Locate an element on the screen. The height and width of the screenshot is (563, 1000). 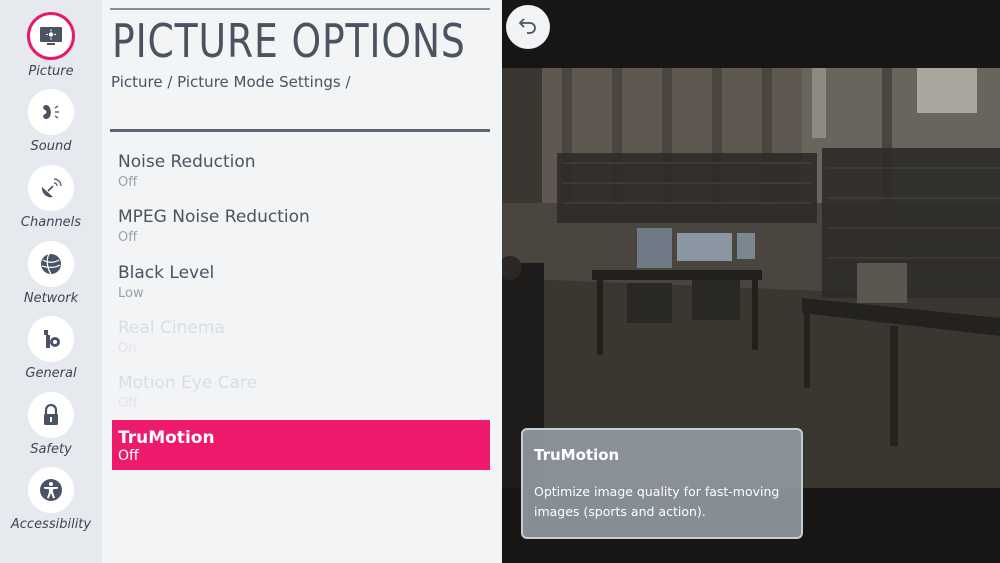
picture-icon is located at coordinates (51, 36).